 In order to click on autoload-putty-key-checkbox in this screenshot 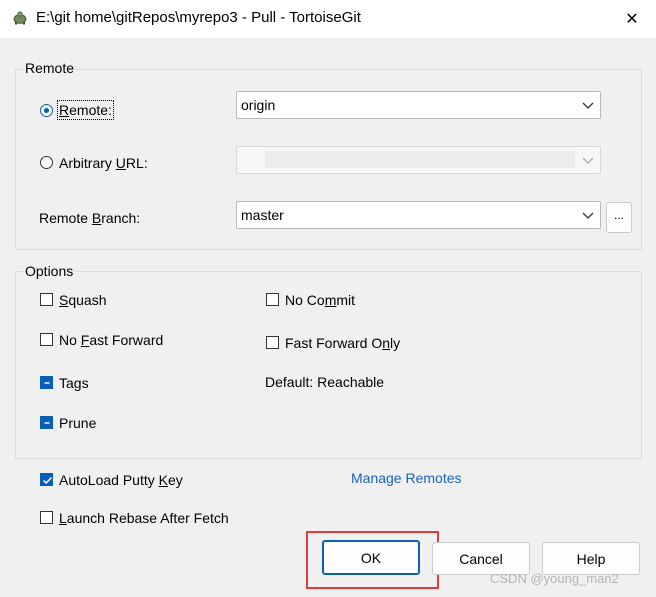, I will do `click(46, 479)`.